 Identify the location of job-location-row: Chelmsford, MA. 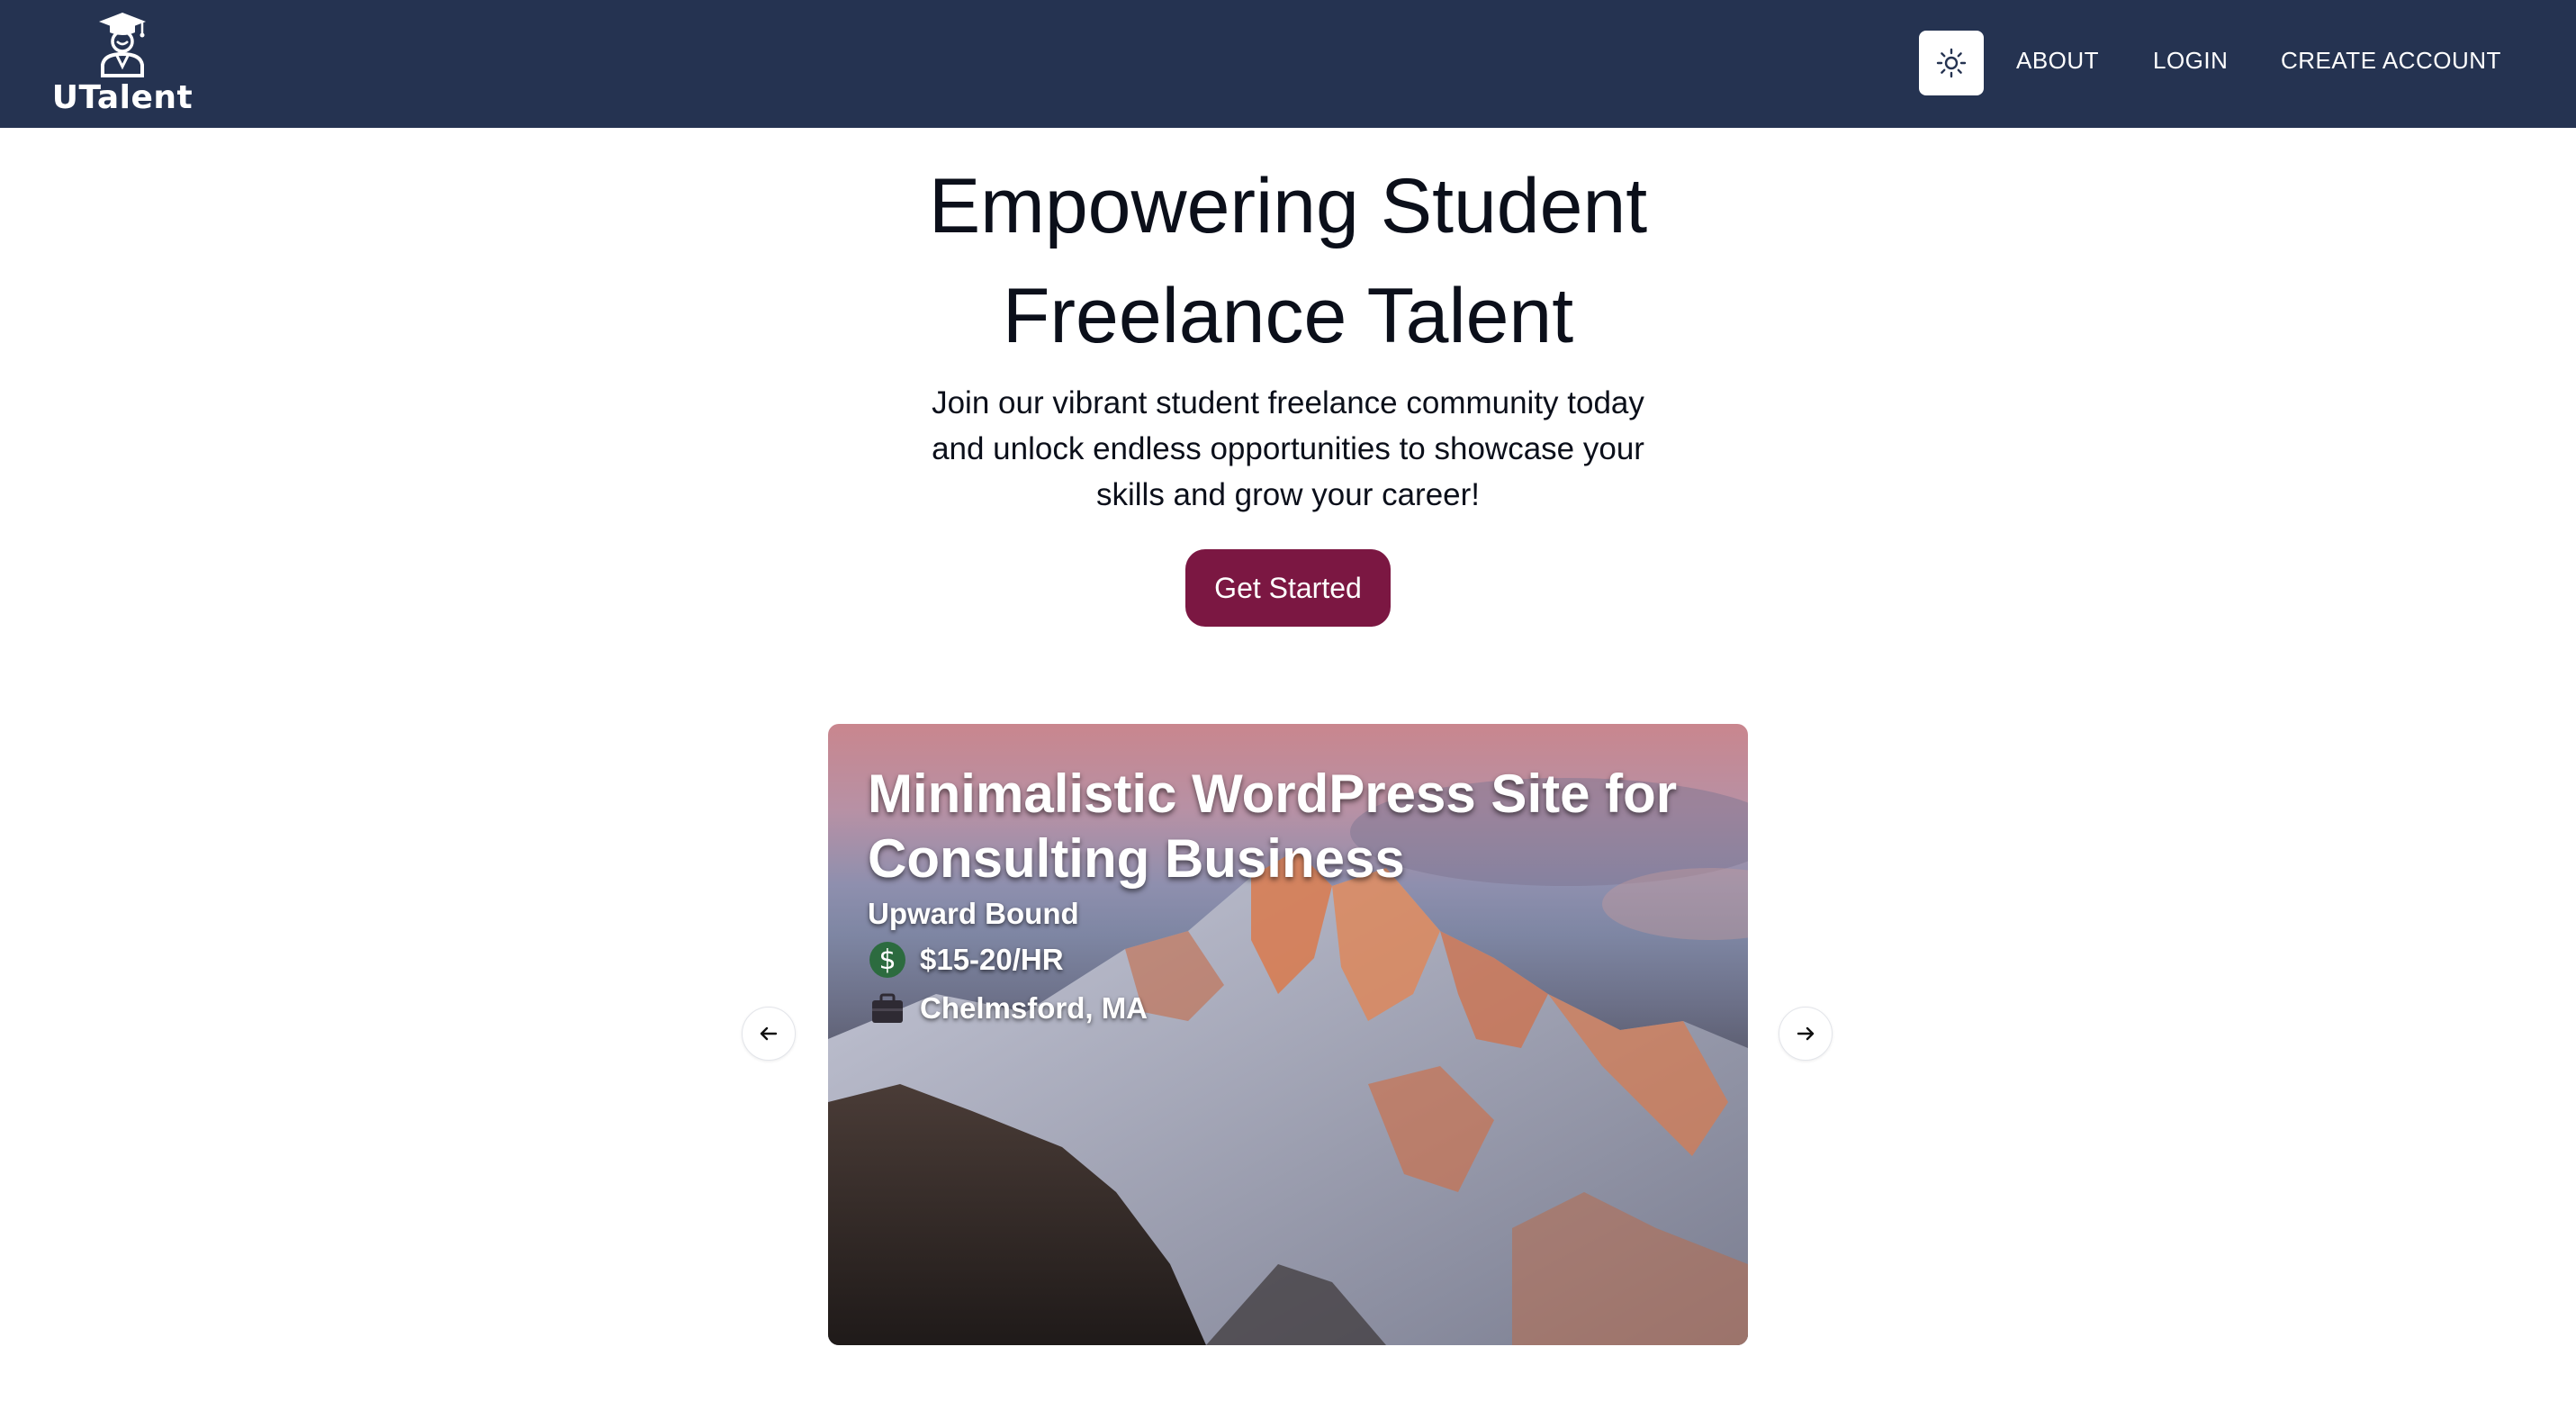
(1300, 1008).